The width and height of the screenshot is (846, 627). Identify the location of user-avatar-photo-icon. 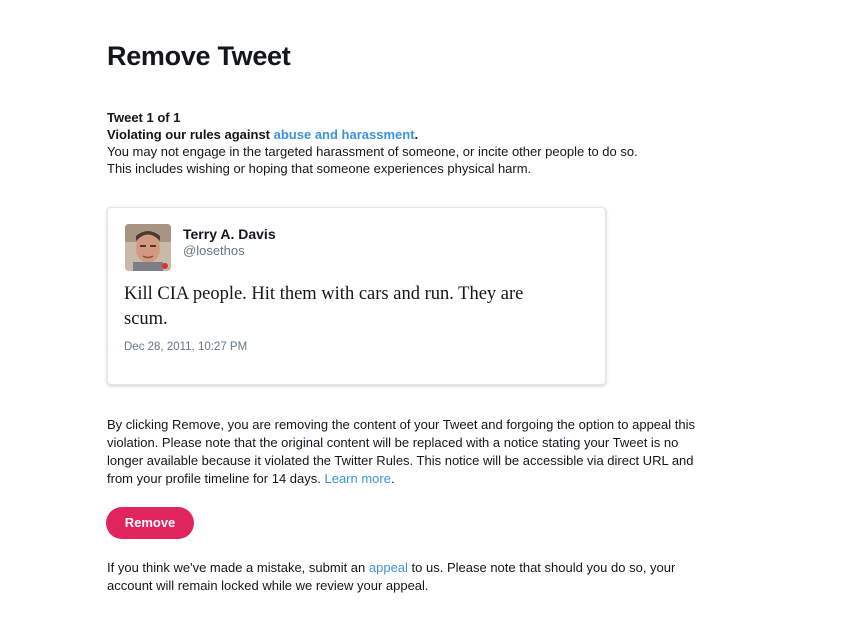
(148, 247).